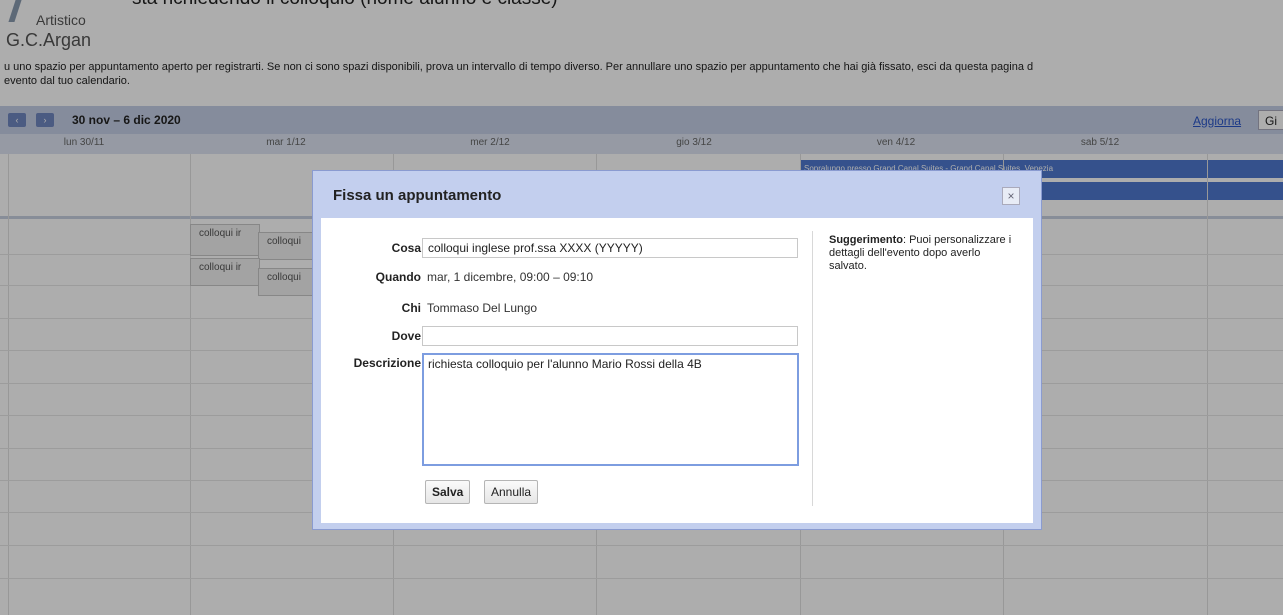 This screenshot has width=1283, height=615. Describe the element at coordinates (866, 240) in the screenshot. I see `hint-bold: Suggerimento` at that location.